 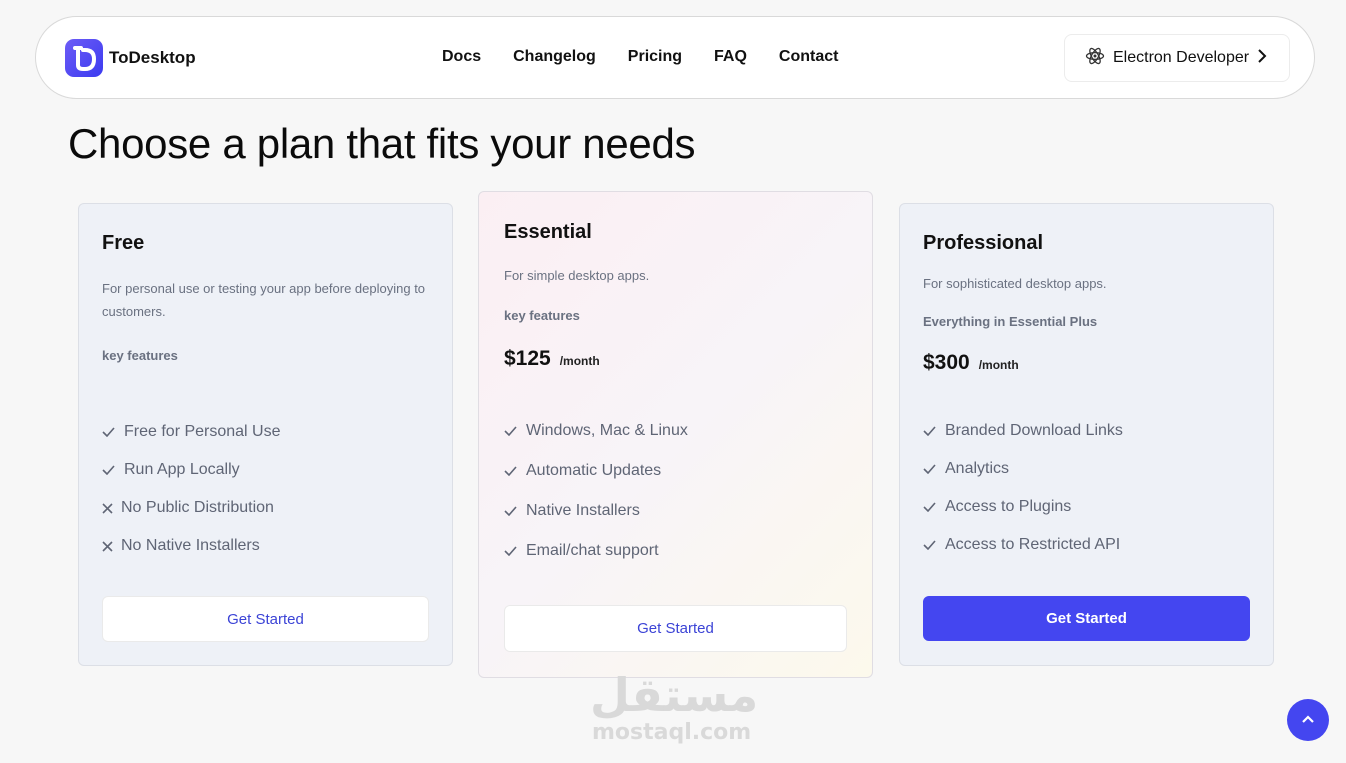 I want to click on feature-item: Run App Locally, so click(x=191, y=470).